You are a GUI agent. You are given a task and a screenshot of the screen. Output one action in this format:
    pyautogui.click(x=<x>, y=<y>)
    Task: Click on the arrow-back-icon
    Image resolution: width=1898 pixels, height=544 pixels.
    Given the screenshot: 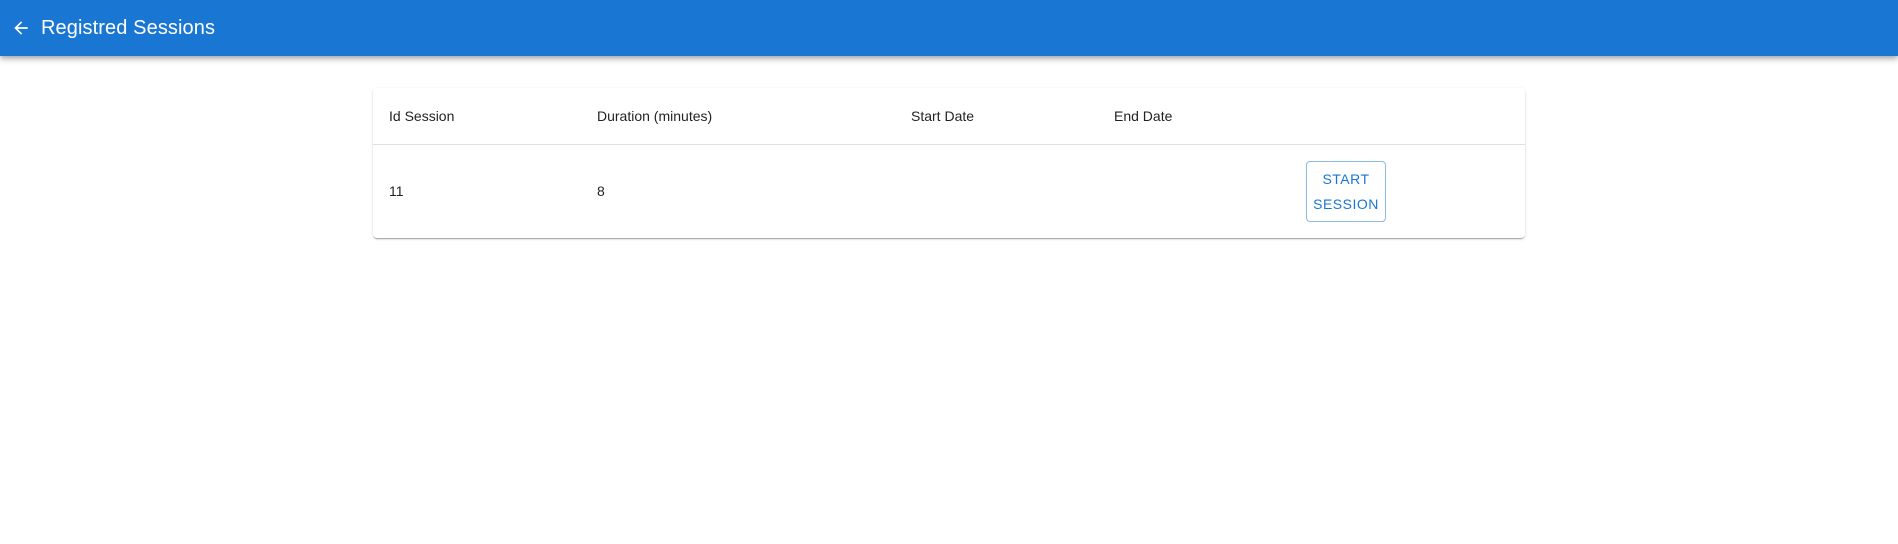 What is the action you would take?
    pyautogui.click(x=21, y=28)
    